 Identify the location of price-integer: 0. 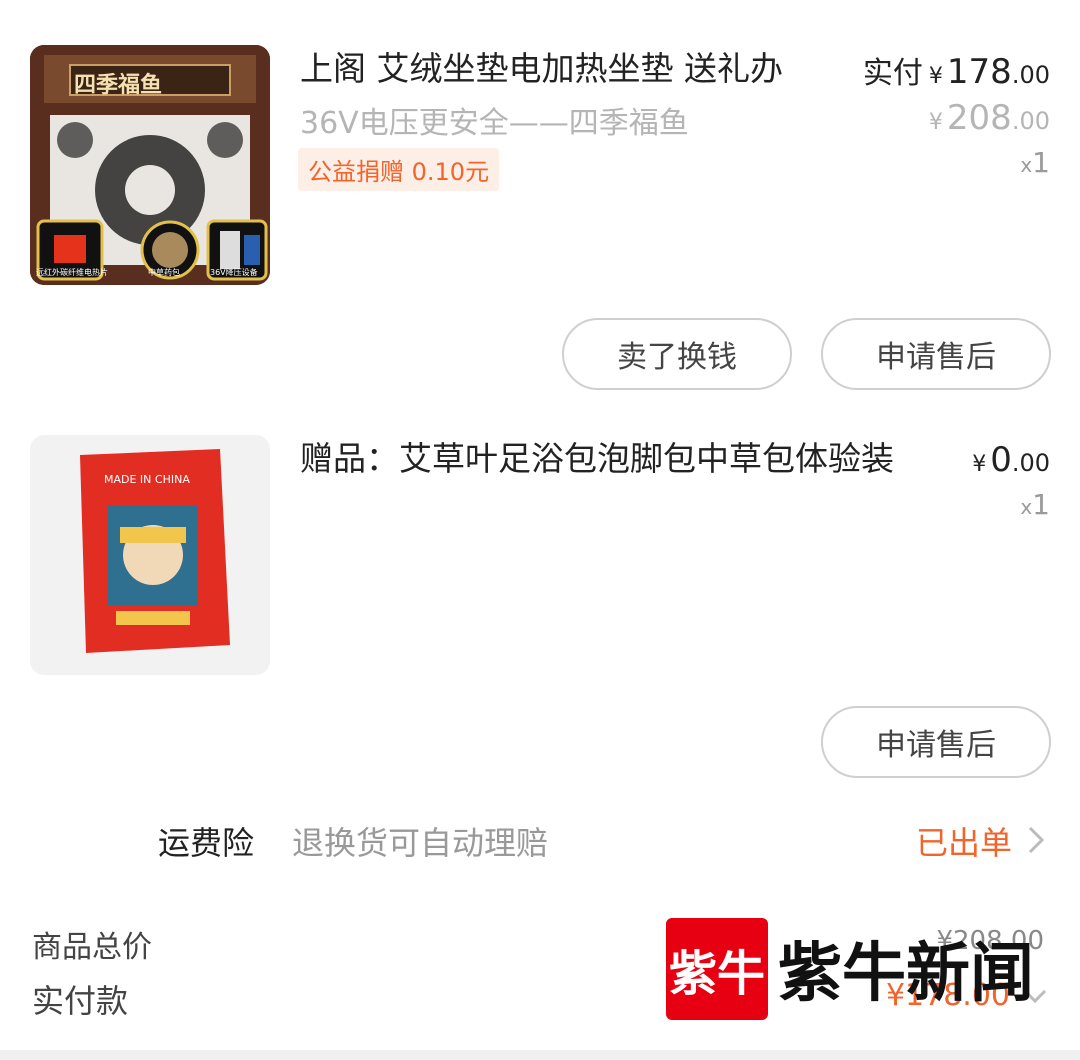
(1001, 460).